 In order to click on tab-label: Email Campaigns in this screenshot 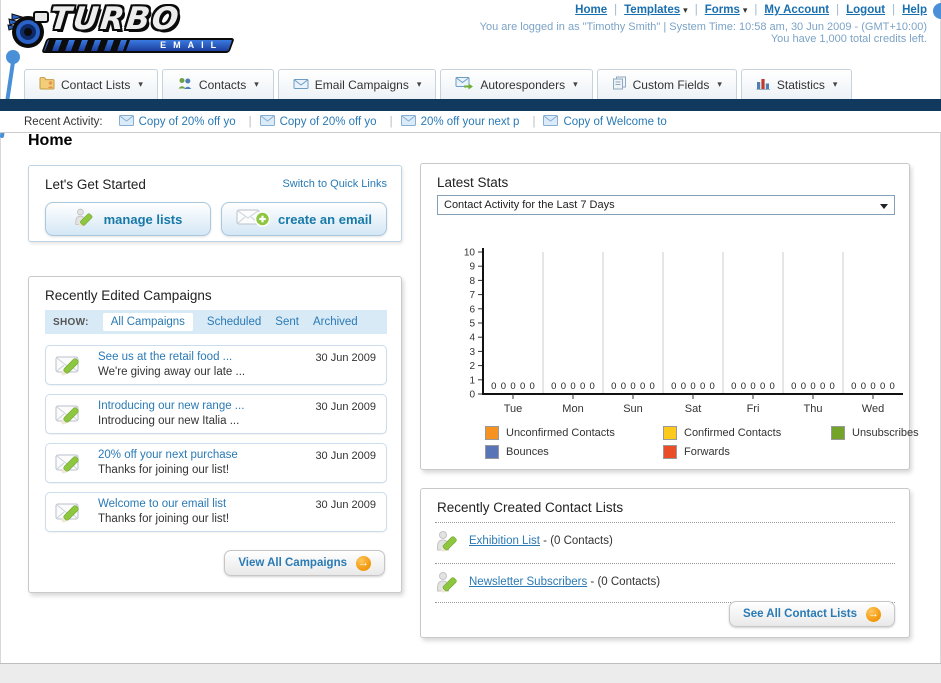, I will do `click(361, 84)`.